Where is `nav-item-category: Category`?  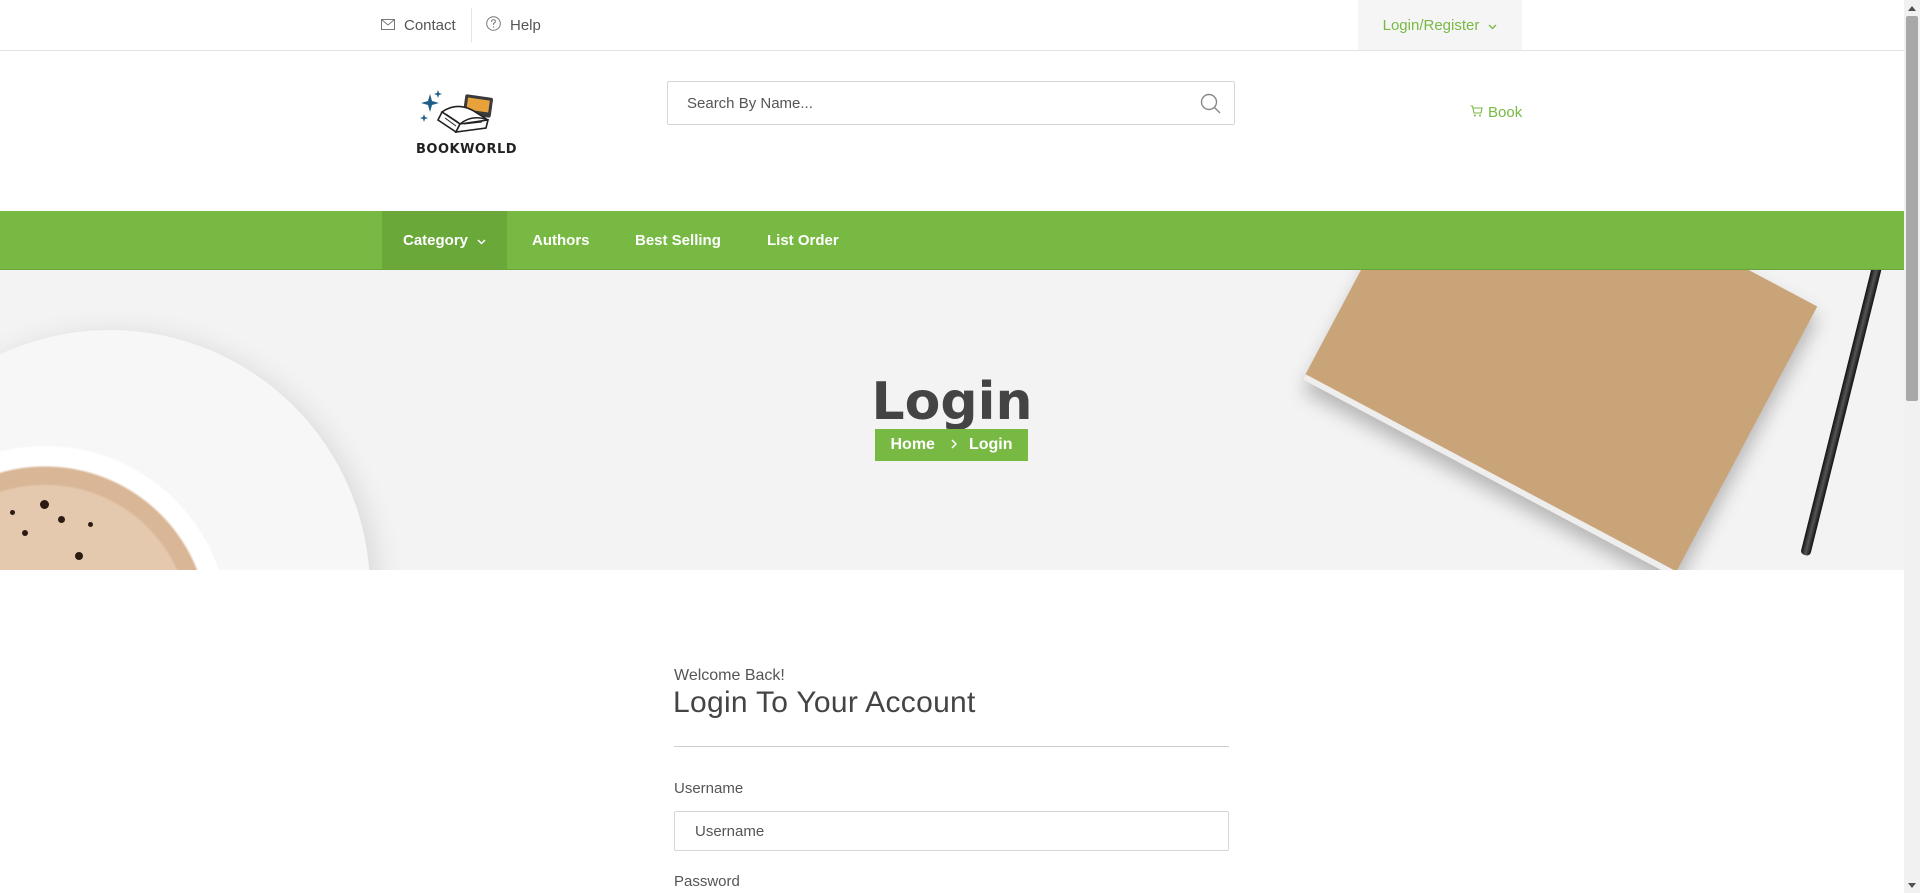
nav-item-category: Category is located at coordinates (444, 240).